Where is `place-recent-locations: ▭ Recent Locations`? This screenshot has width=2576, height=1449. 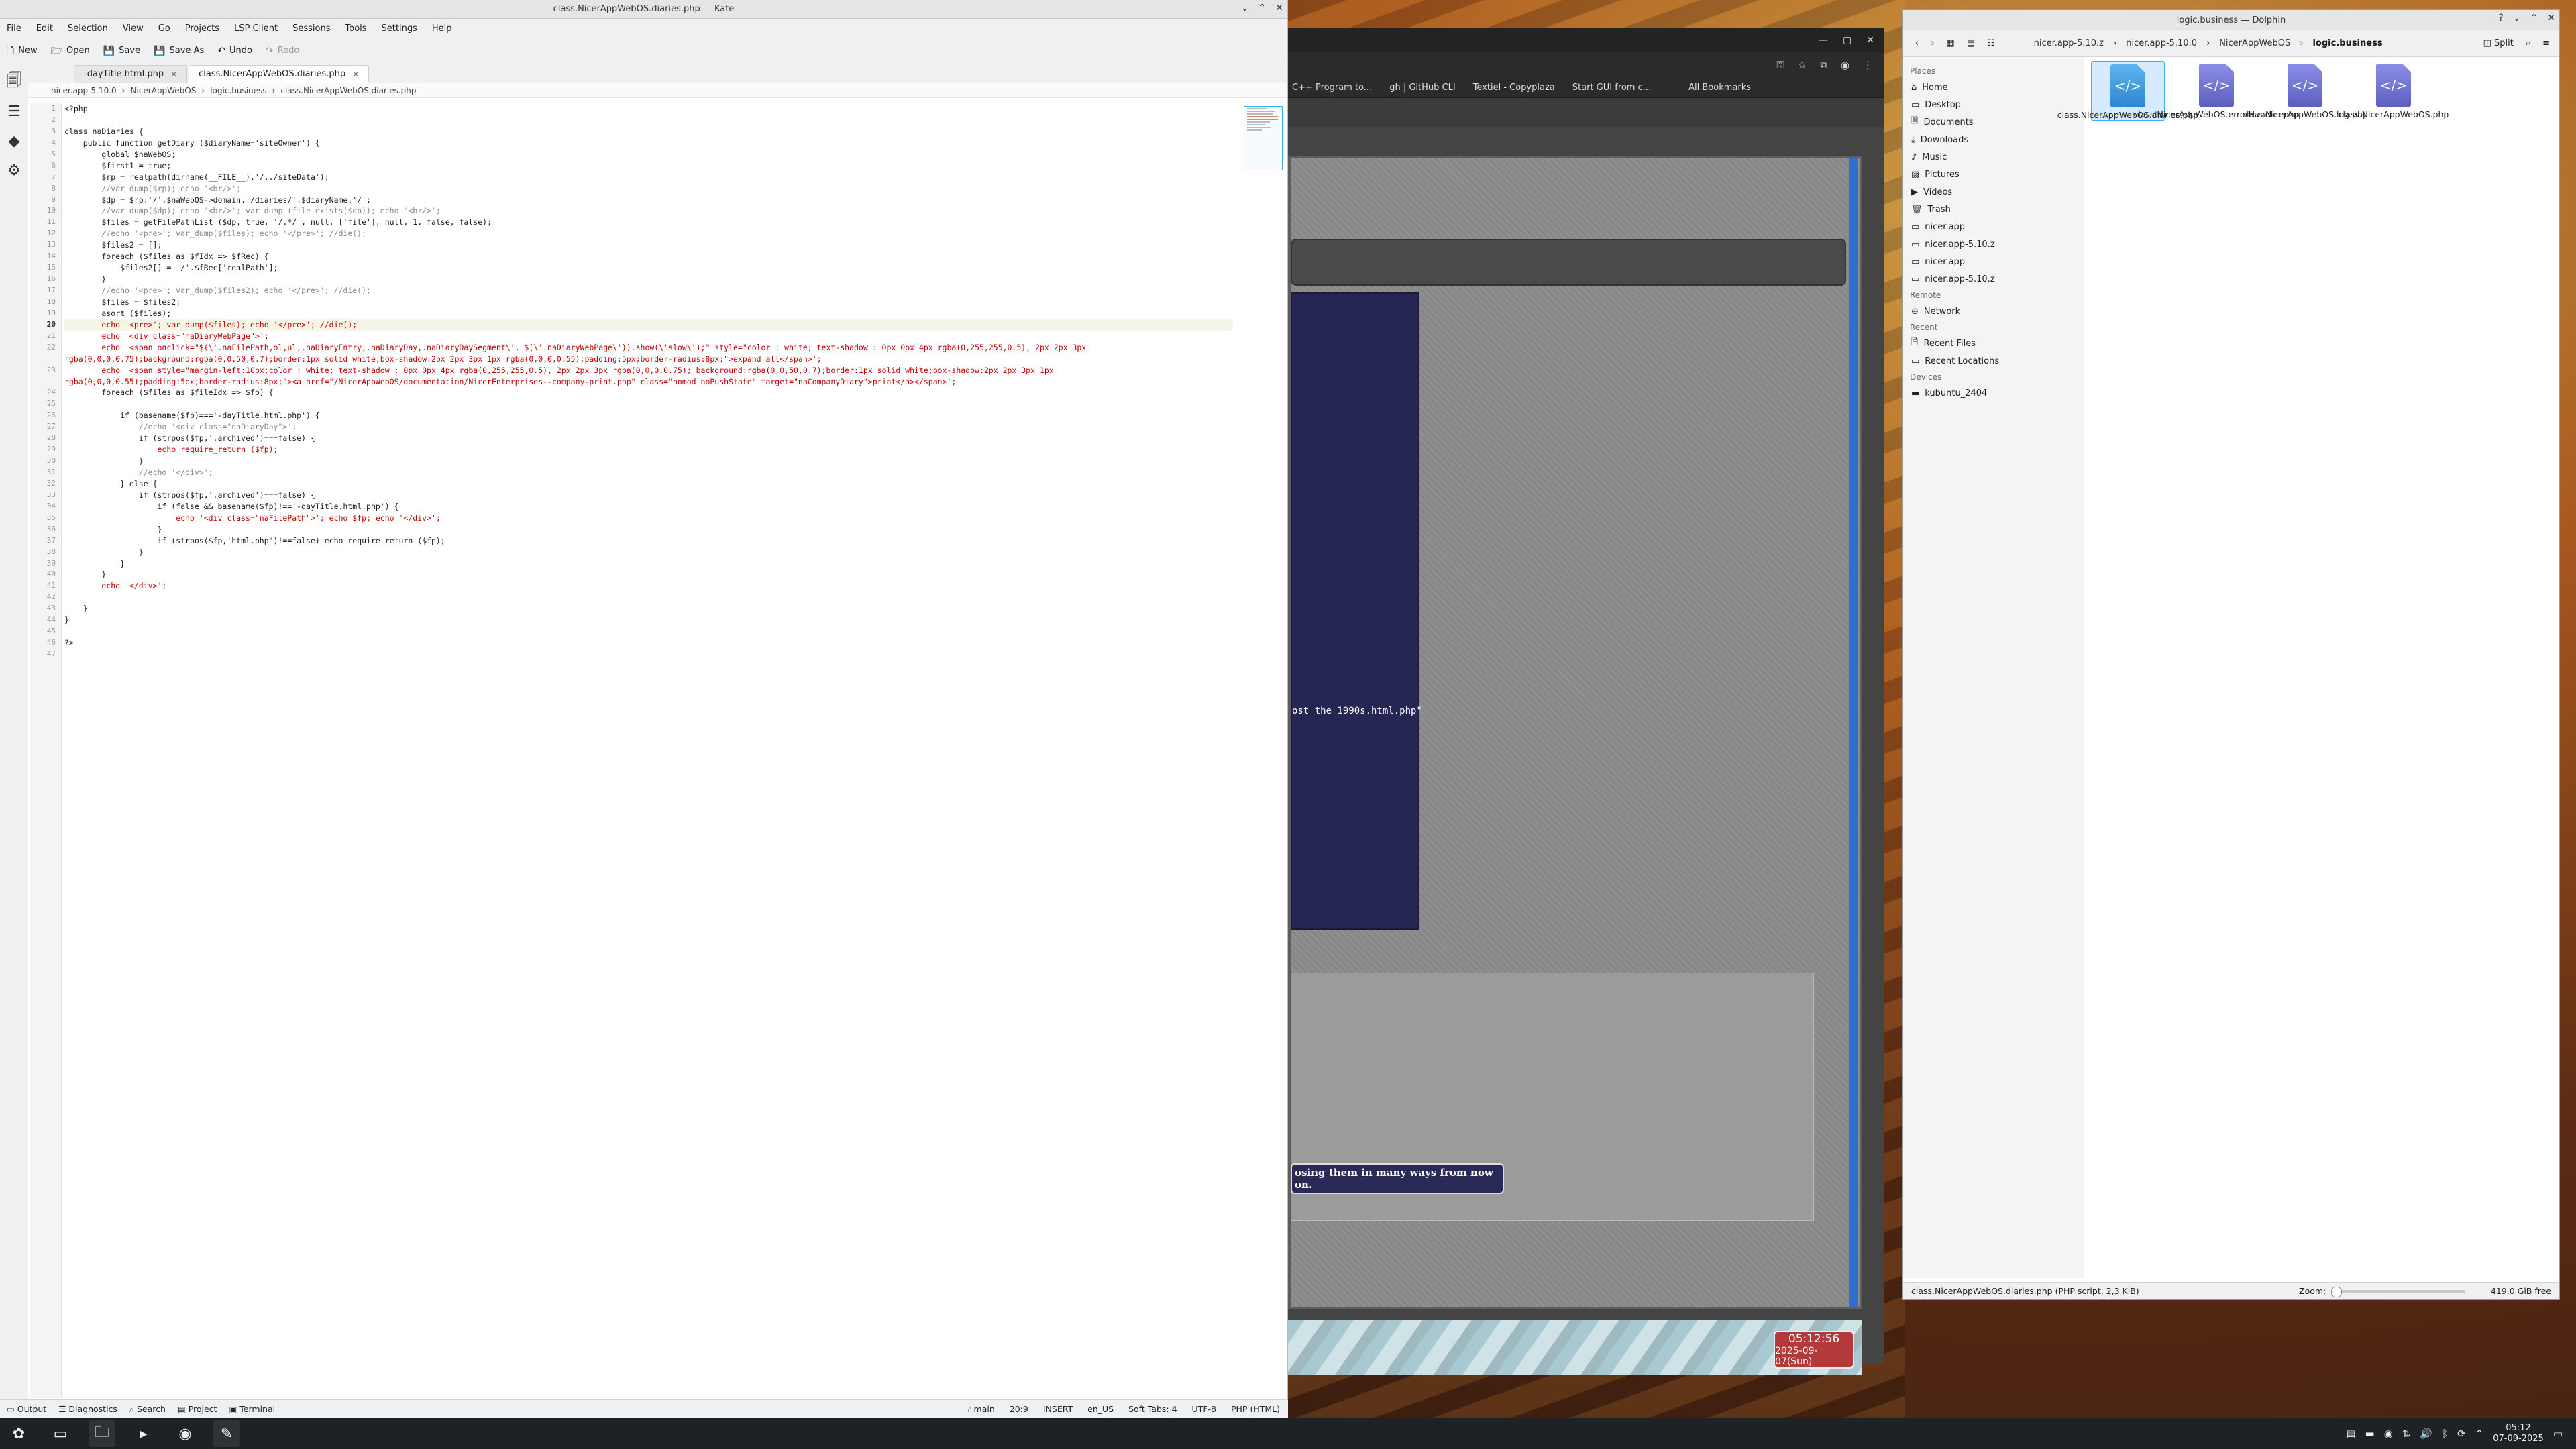 place-recent-locations: ▭ Recent Locations is located at coordinates (1997, 361).